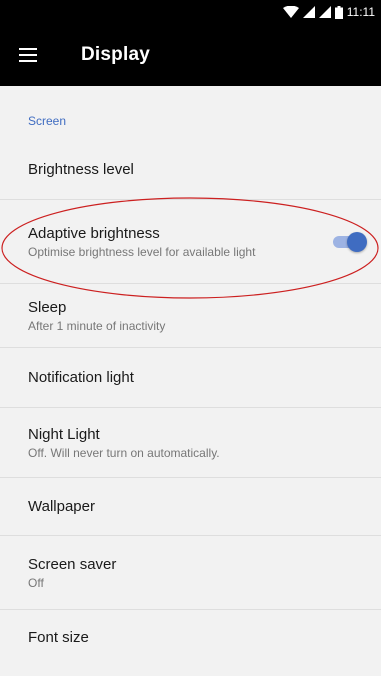 The width and height of the screenshot is (381, 676). I want to click on setting-title: Night Light, so click(64, 434).